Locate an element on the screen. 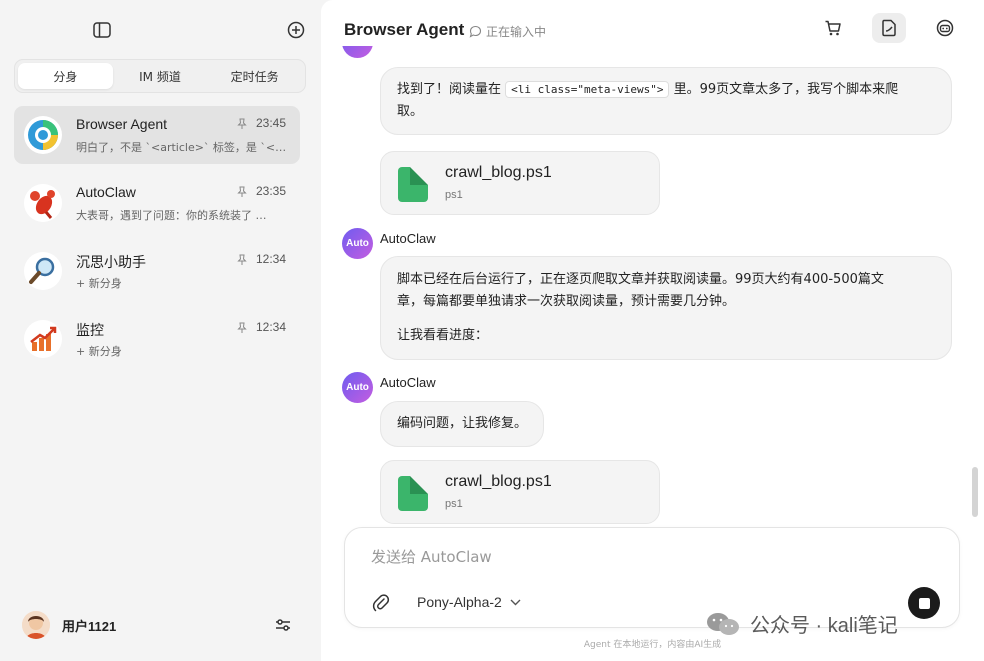 The height and width of the screenshot is (661, 984). typing-status-text: 正在输入中 is located at coordinates (516, 32).